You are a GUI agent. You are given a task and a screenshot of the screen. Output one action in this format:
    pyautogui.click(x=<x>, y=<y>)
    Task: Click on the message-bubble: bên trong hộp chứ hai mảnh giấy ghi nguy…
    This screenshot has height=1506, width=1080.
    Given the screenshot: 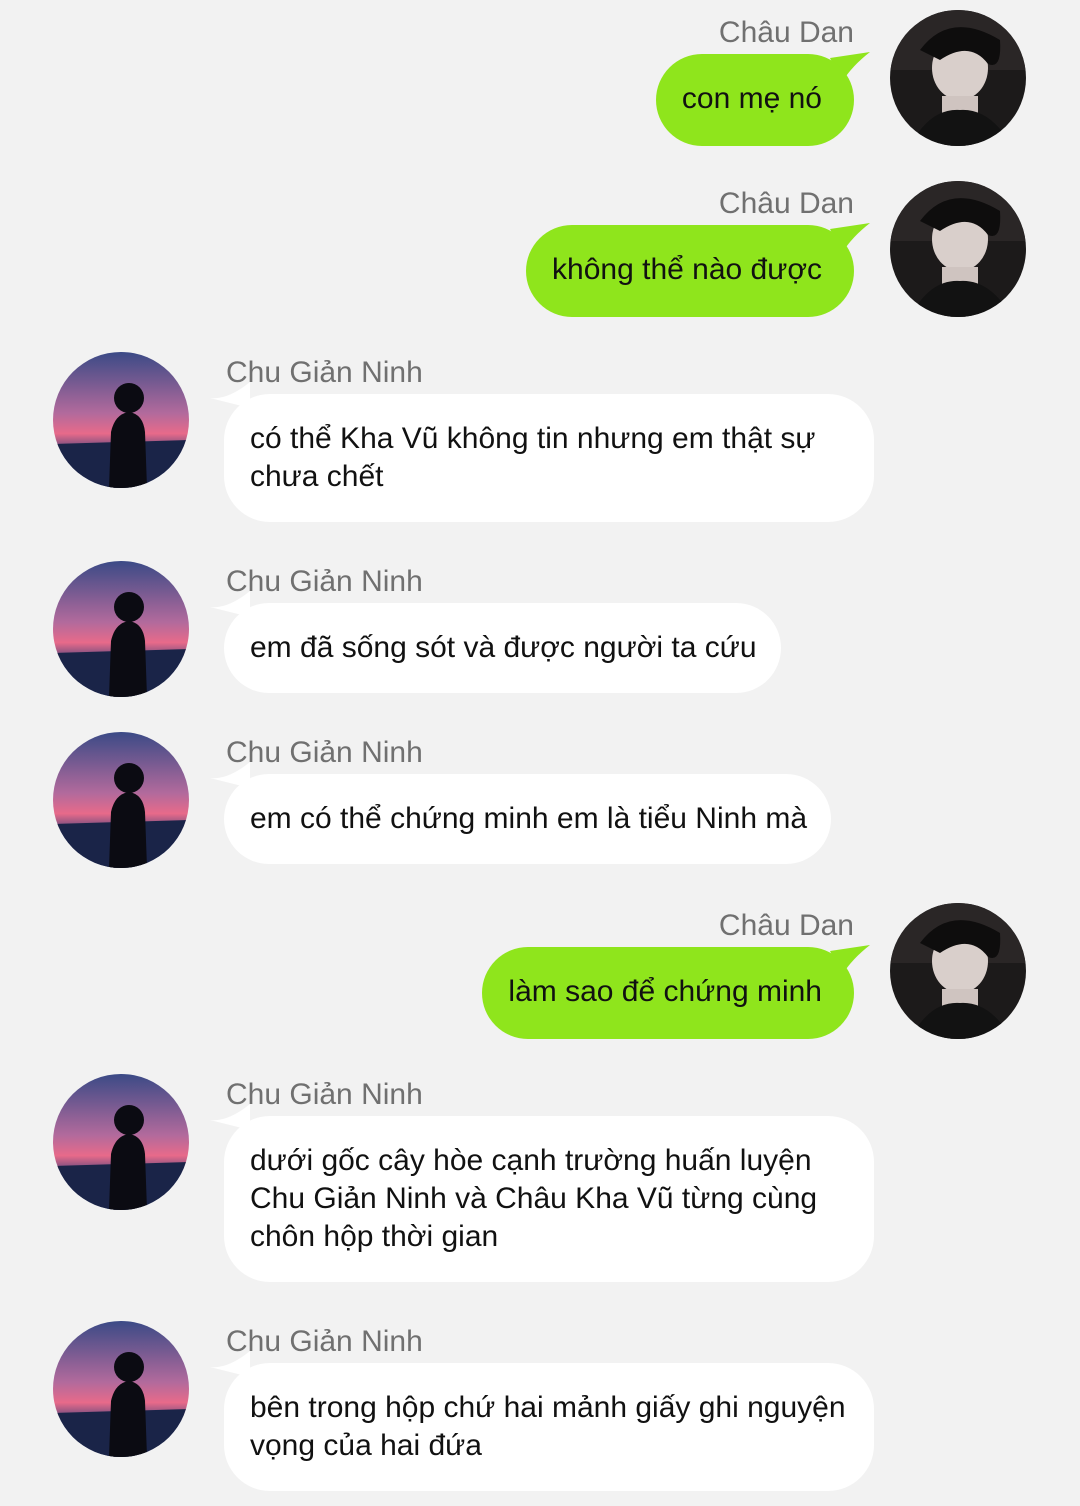 What is the action you would take?
    pyautogui.click(x=549, y=1427)
    